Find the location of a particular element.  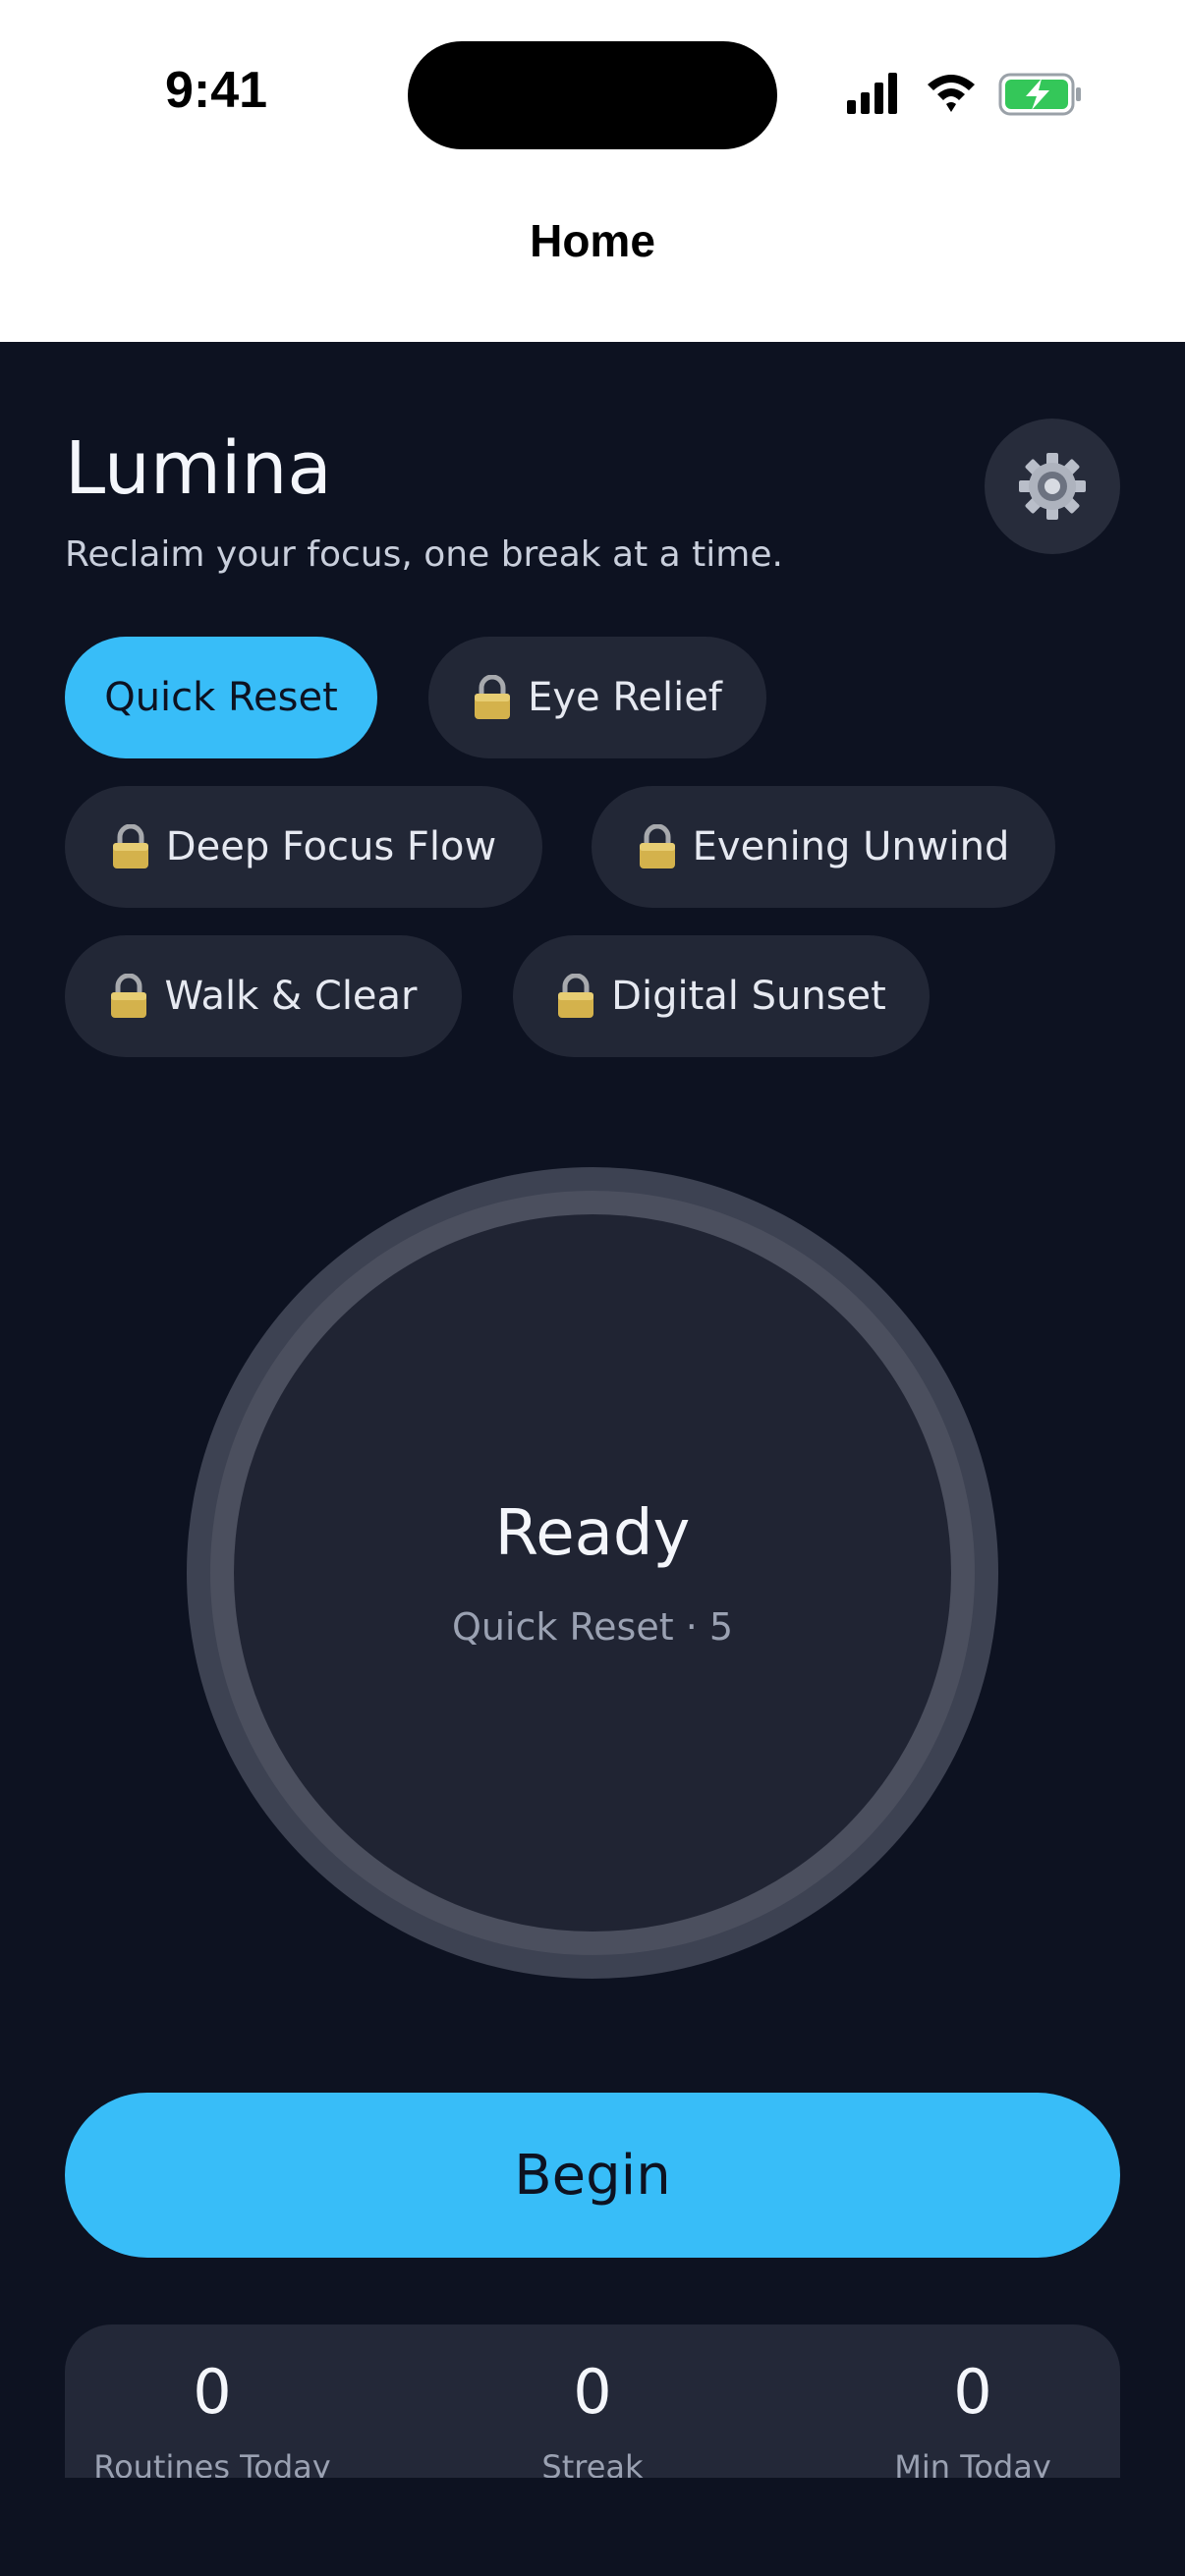

chip-walk-and-clear: Walk & Clear is located at coordinates (263, 996).